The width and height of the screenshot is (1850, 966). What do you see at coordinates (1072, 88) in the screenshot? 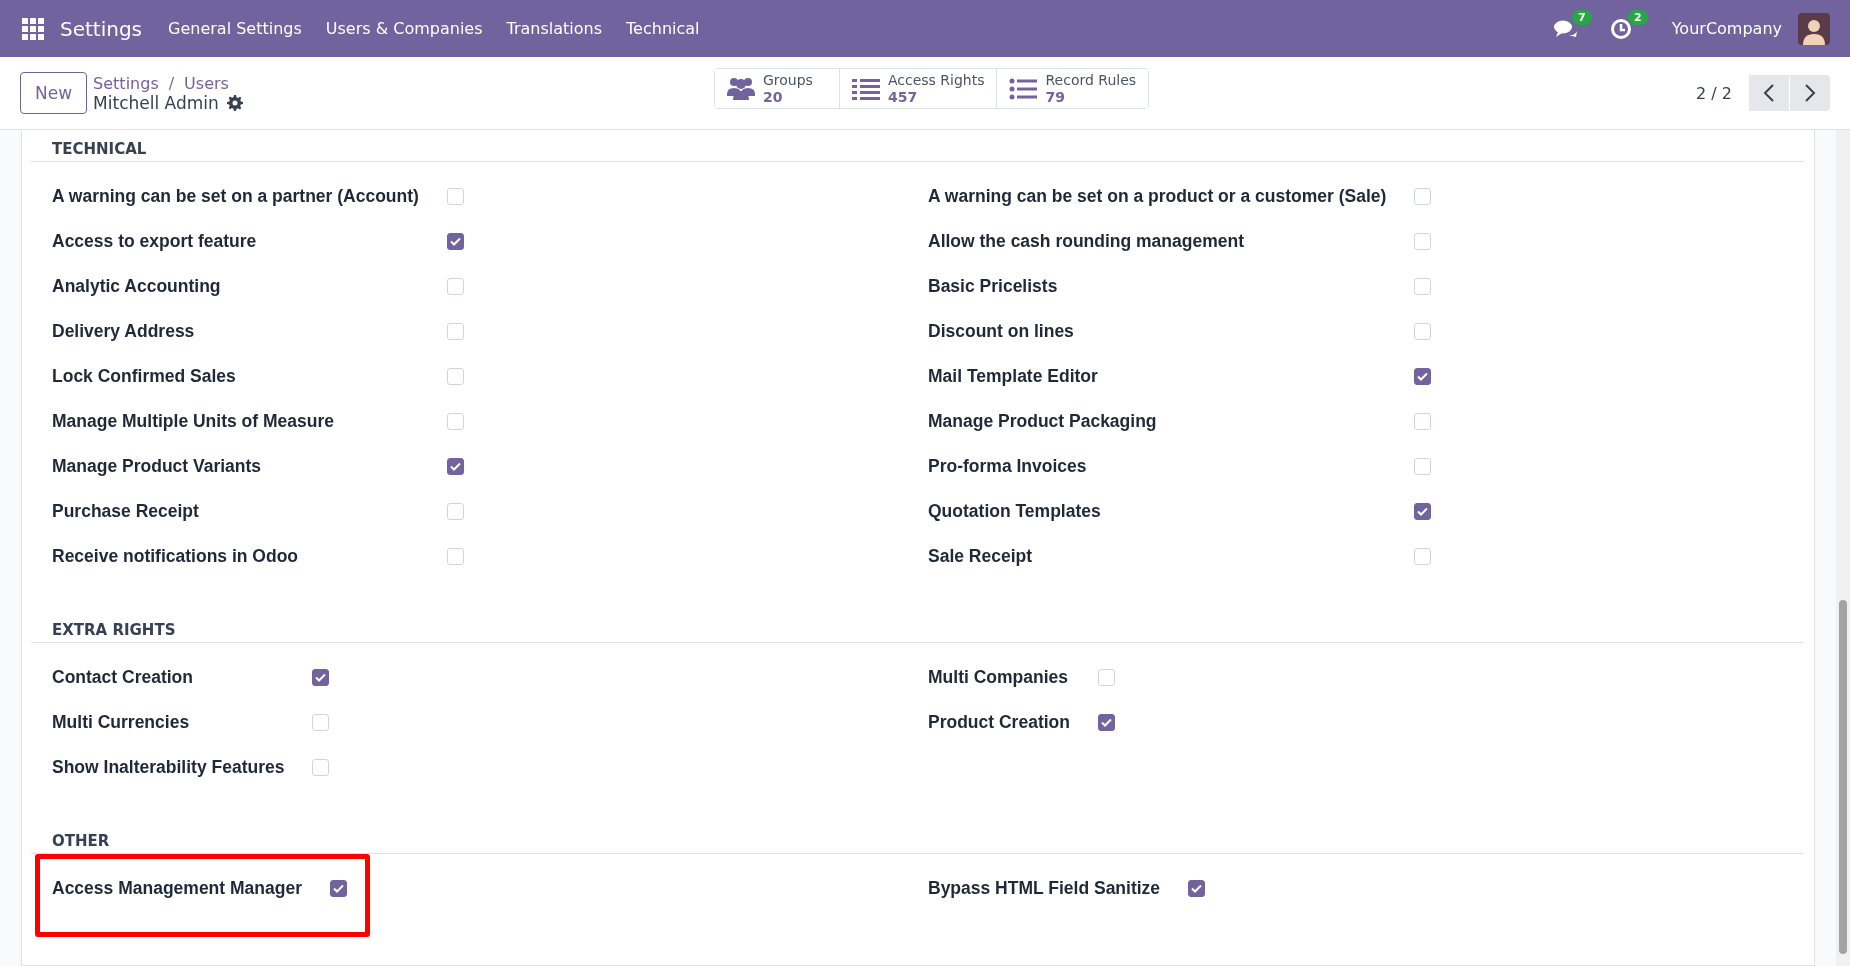
I see `smart-button: Record Rules 79` at bounding box center [1072, 88].